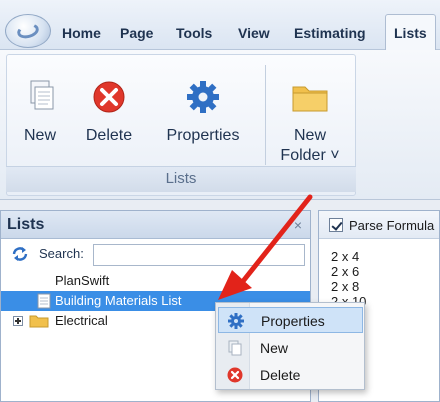 Image resolution: width=440 pixels, height=402 pixels. What do you see at coordinates (345, 256) in the screenshot?
I see `formula-line: 2 x 4` at bounding box center [345, 256].